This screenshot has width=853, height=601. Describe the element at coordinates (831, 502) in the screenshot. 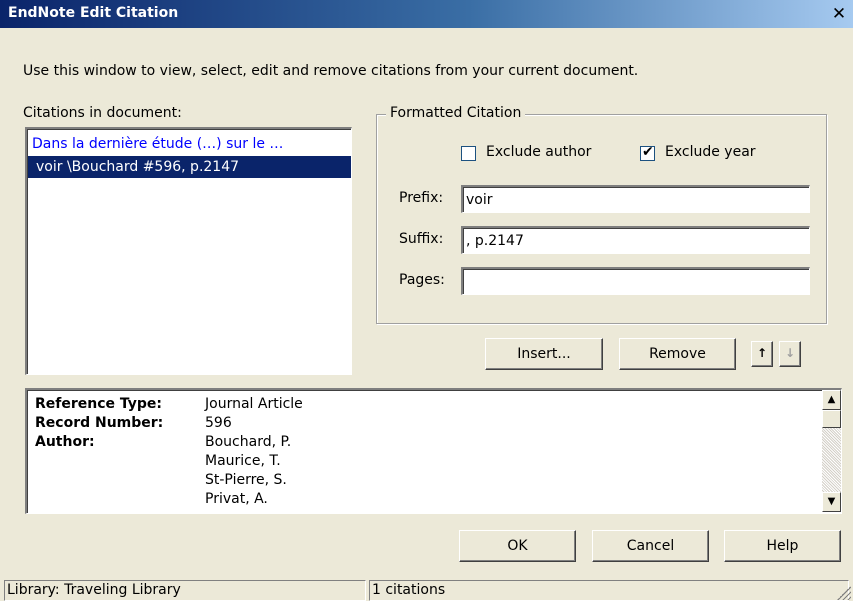

I see `scroll-down-icon: ▼` at that location.